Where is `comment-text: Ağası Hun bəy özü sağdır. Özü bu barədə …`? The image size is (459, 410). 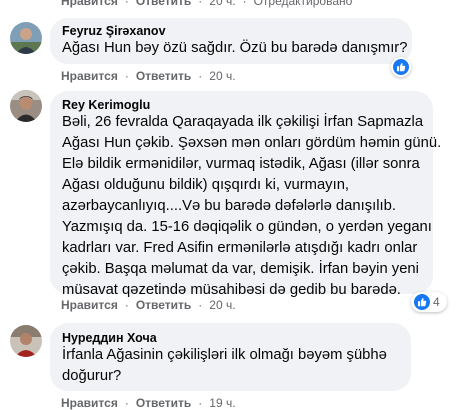 comment-text: Ağası Hun bəy özü sağdır. Özü bu barədə … is located at coordinates (235, 48).